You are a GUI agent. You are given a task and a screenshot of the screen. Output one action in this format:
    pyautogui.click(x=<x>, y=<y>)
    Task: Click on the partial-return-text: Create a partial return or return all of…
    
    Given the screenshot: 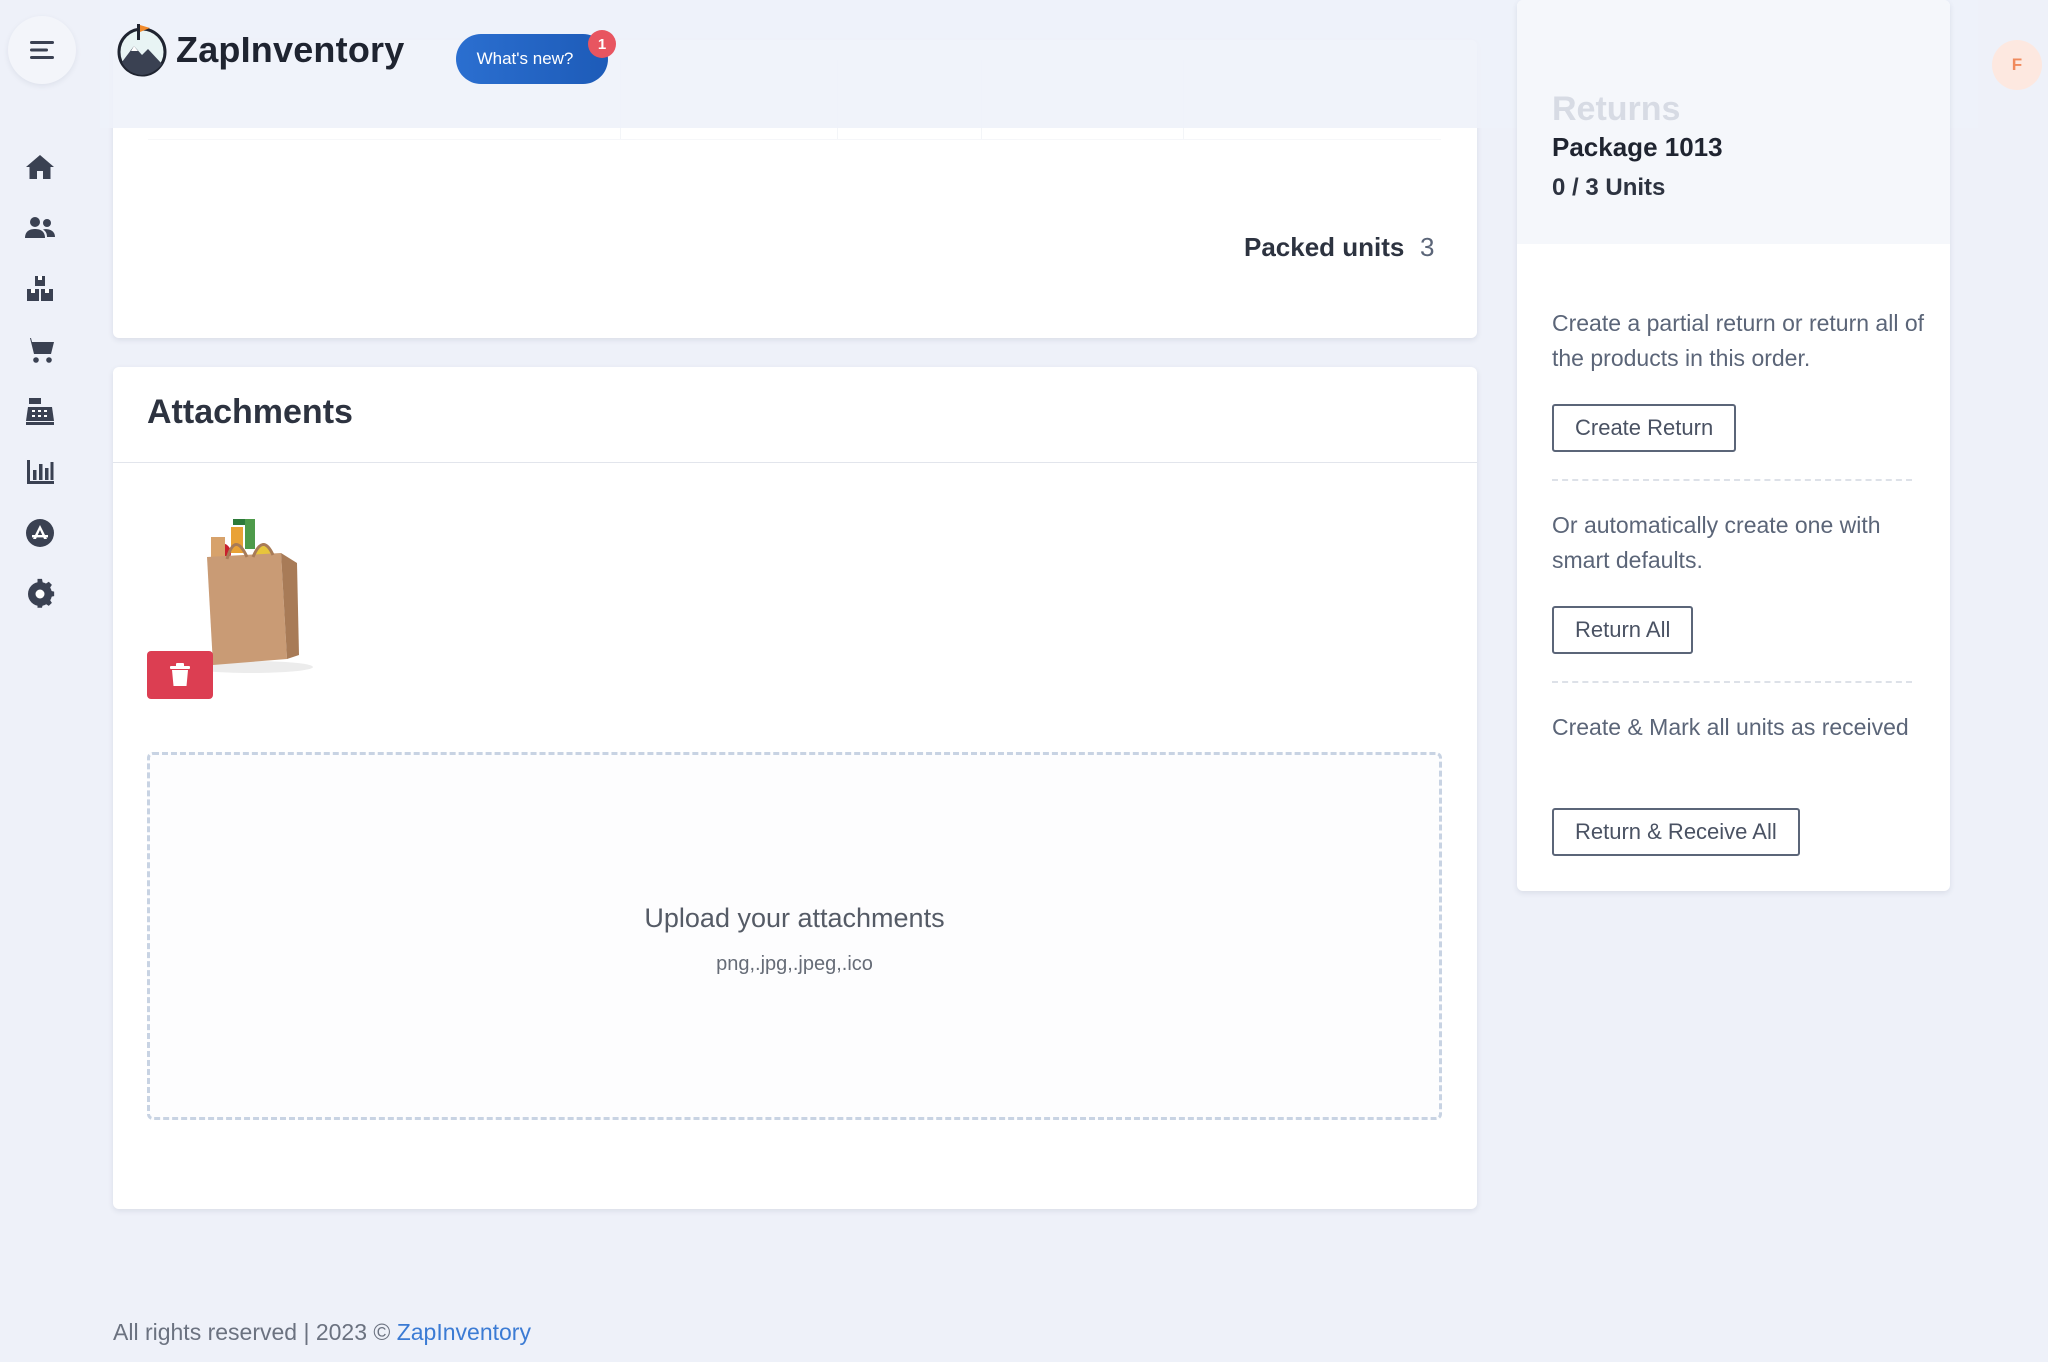 What is the action you would take?
    pyautogui.click(x=1738, y=340)
    